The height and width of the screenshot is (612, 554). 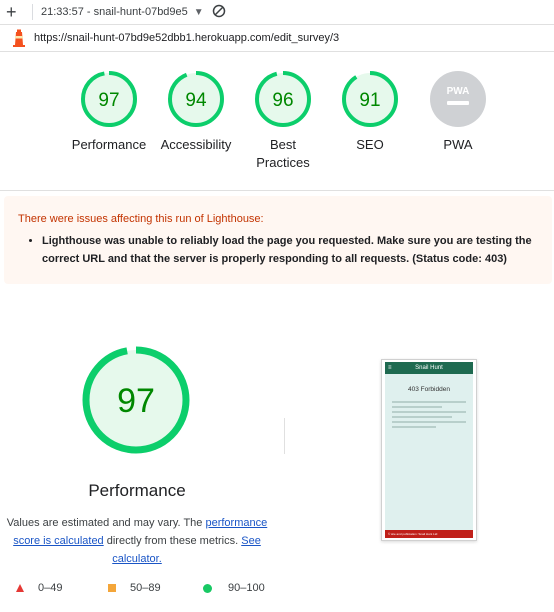 I want to click on gauge-pwa-label: PWA, so click(x=458, y=144).